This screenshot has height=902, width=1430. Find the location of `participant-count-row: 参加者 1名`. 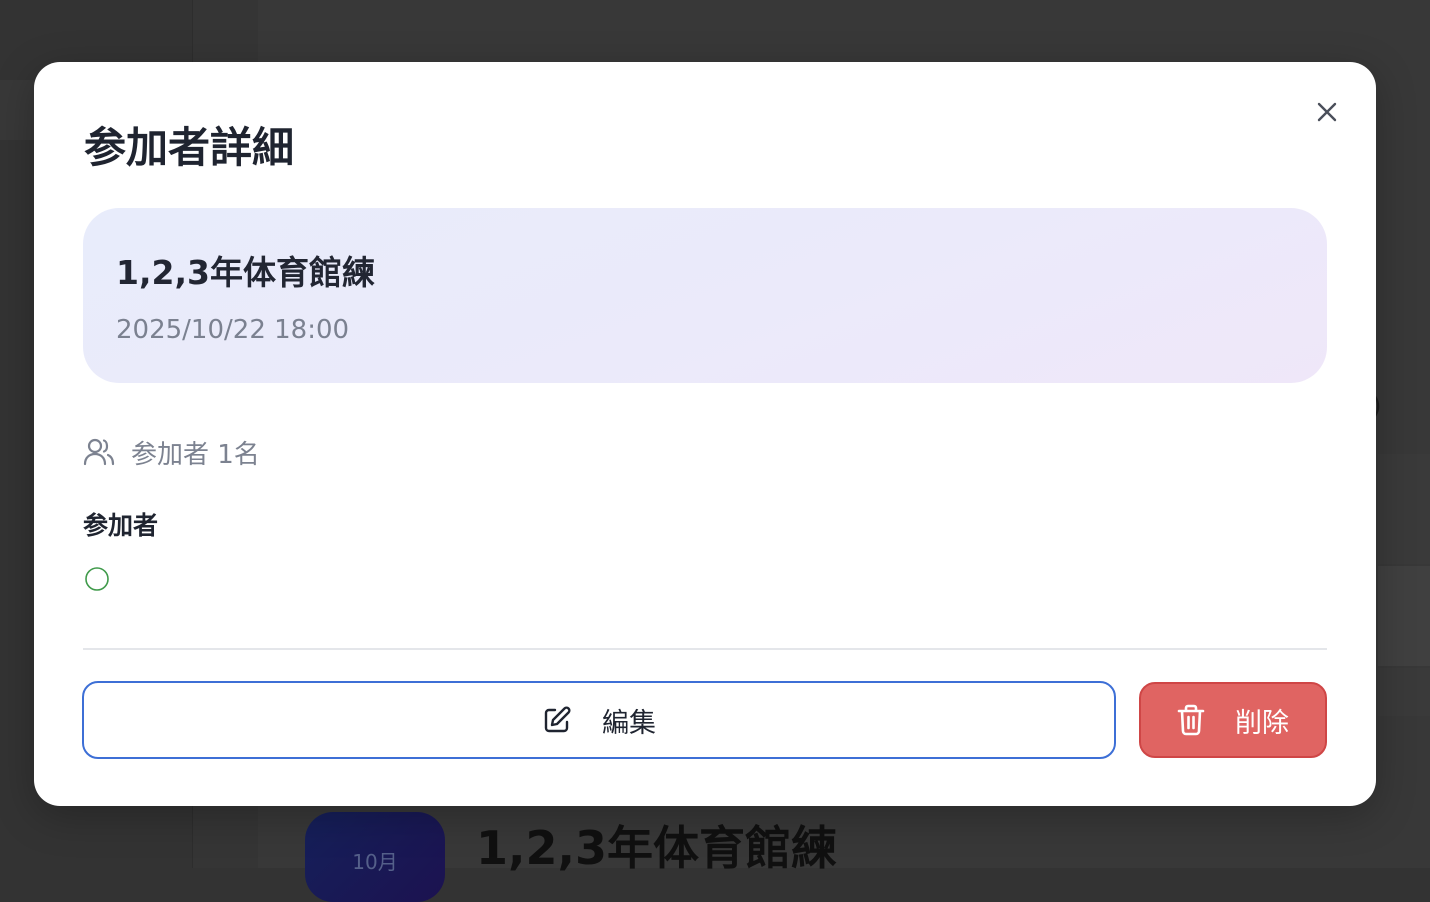

participant-count-row: 参加者 1名 is located at coordinates (171, 452).